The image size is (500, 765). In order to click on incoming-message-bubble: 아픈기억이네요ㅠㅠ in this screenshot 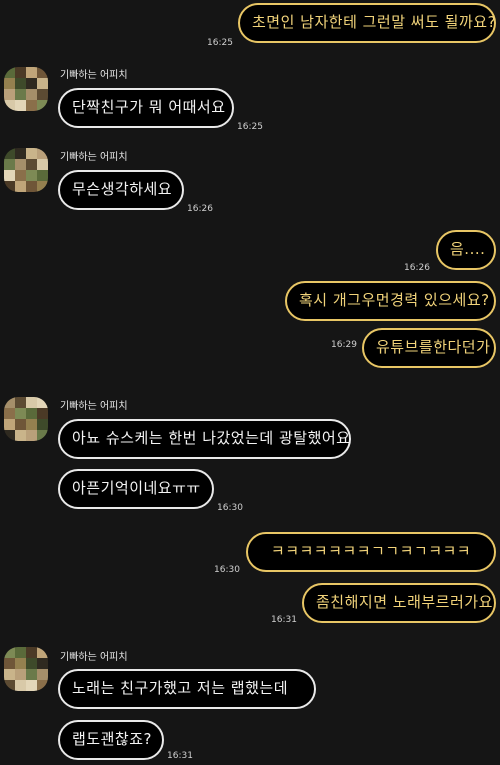, I will do `click(136, 489)`.